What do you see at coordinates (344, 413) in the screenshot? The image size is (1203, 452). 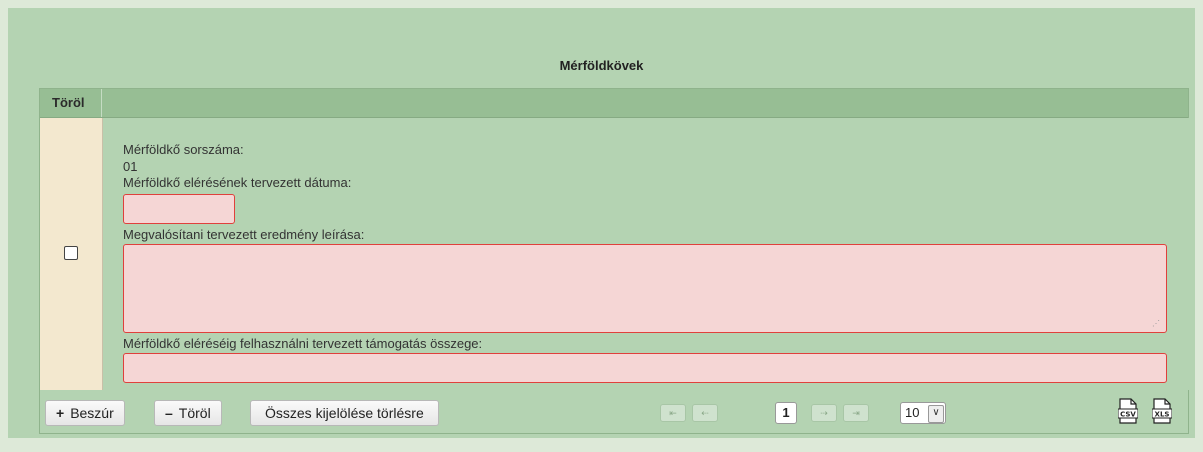 I see `clear-selection-button: Összes kijelölése törlésre` at bounding box center [344, 413].